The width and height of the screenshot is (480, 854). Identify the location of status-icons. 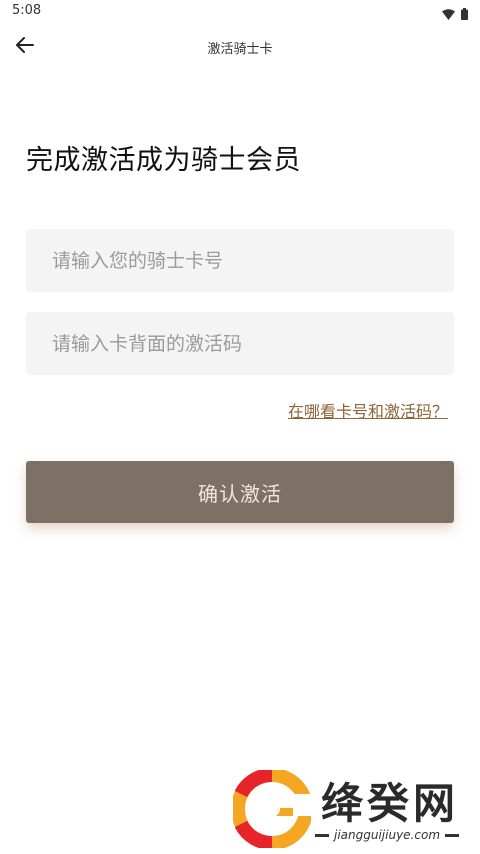
(455, 14).